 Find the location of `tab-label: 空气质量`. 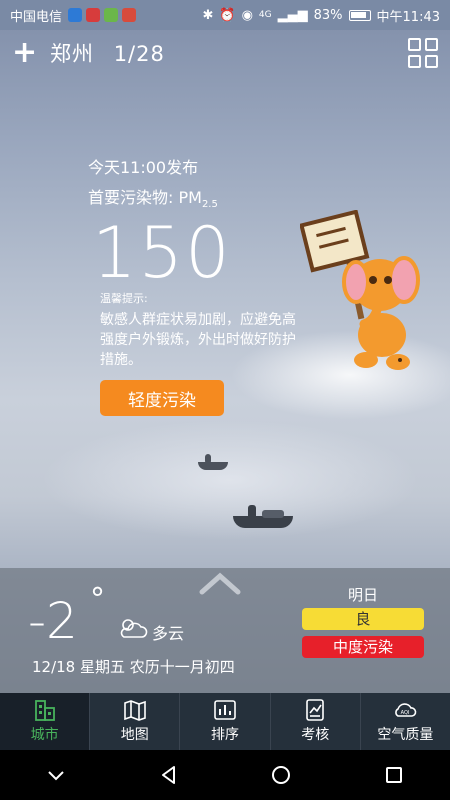

tab-label: 空气质量 is located at coordinates (405, 735).